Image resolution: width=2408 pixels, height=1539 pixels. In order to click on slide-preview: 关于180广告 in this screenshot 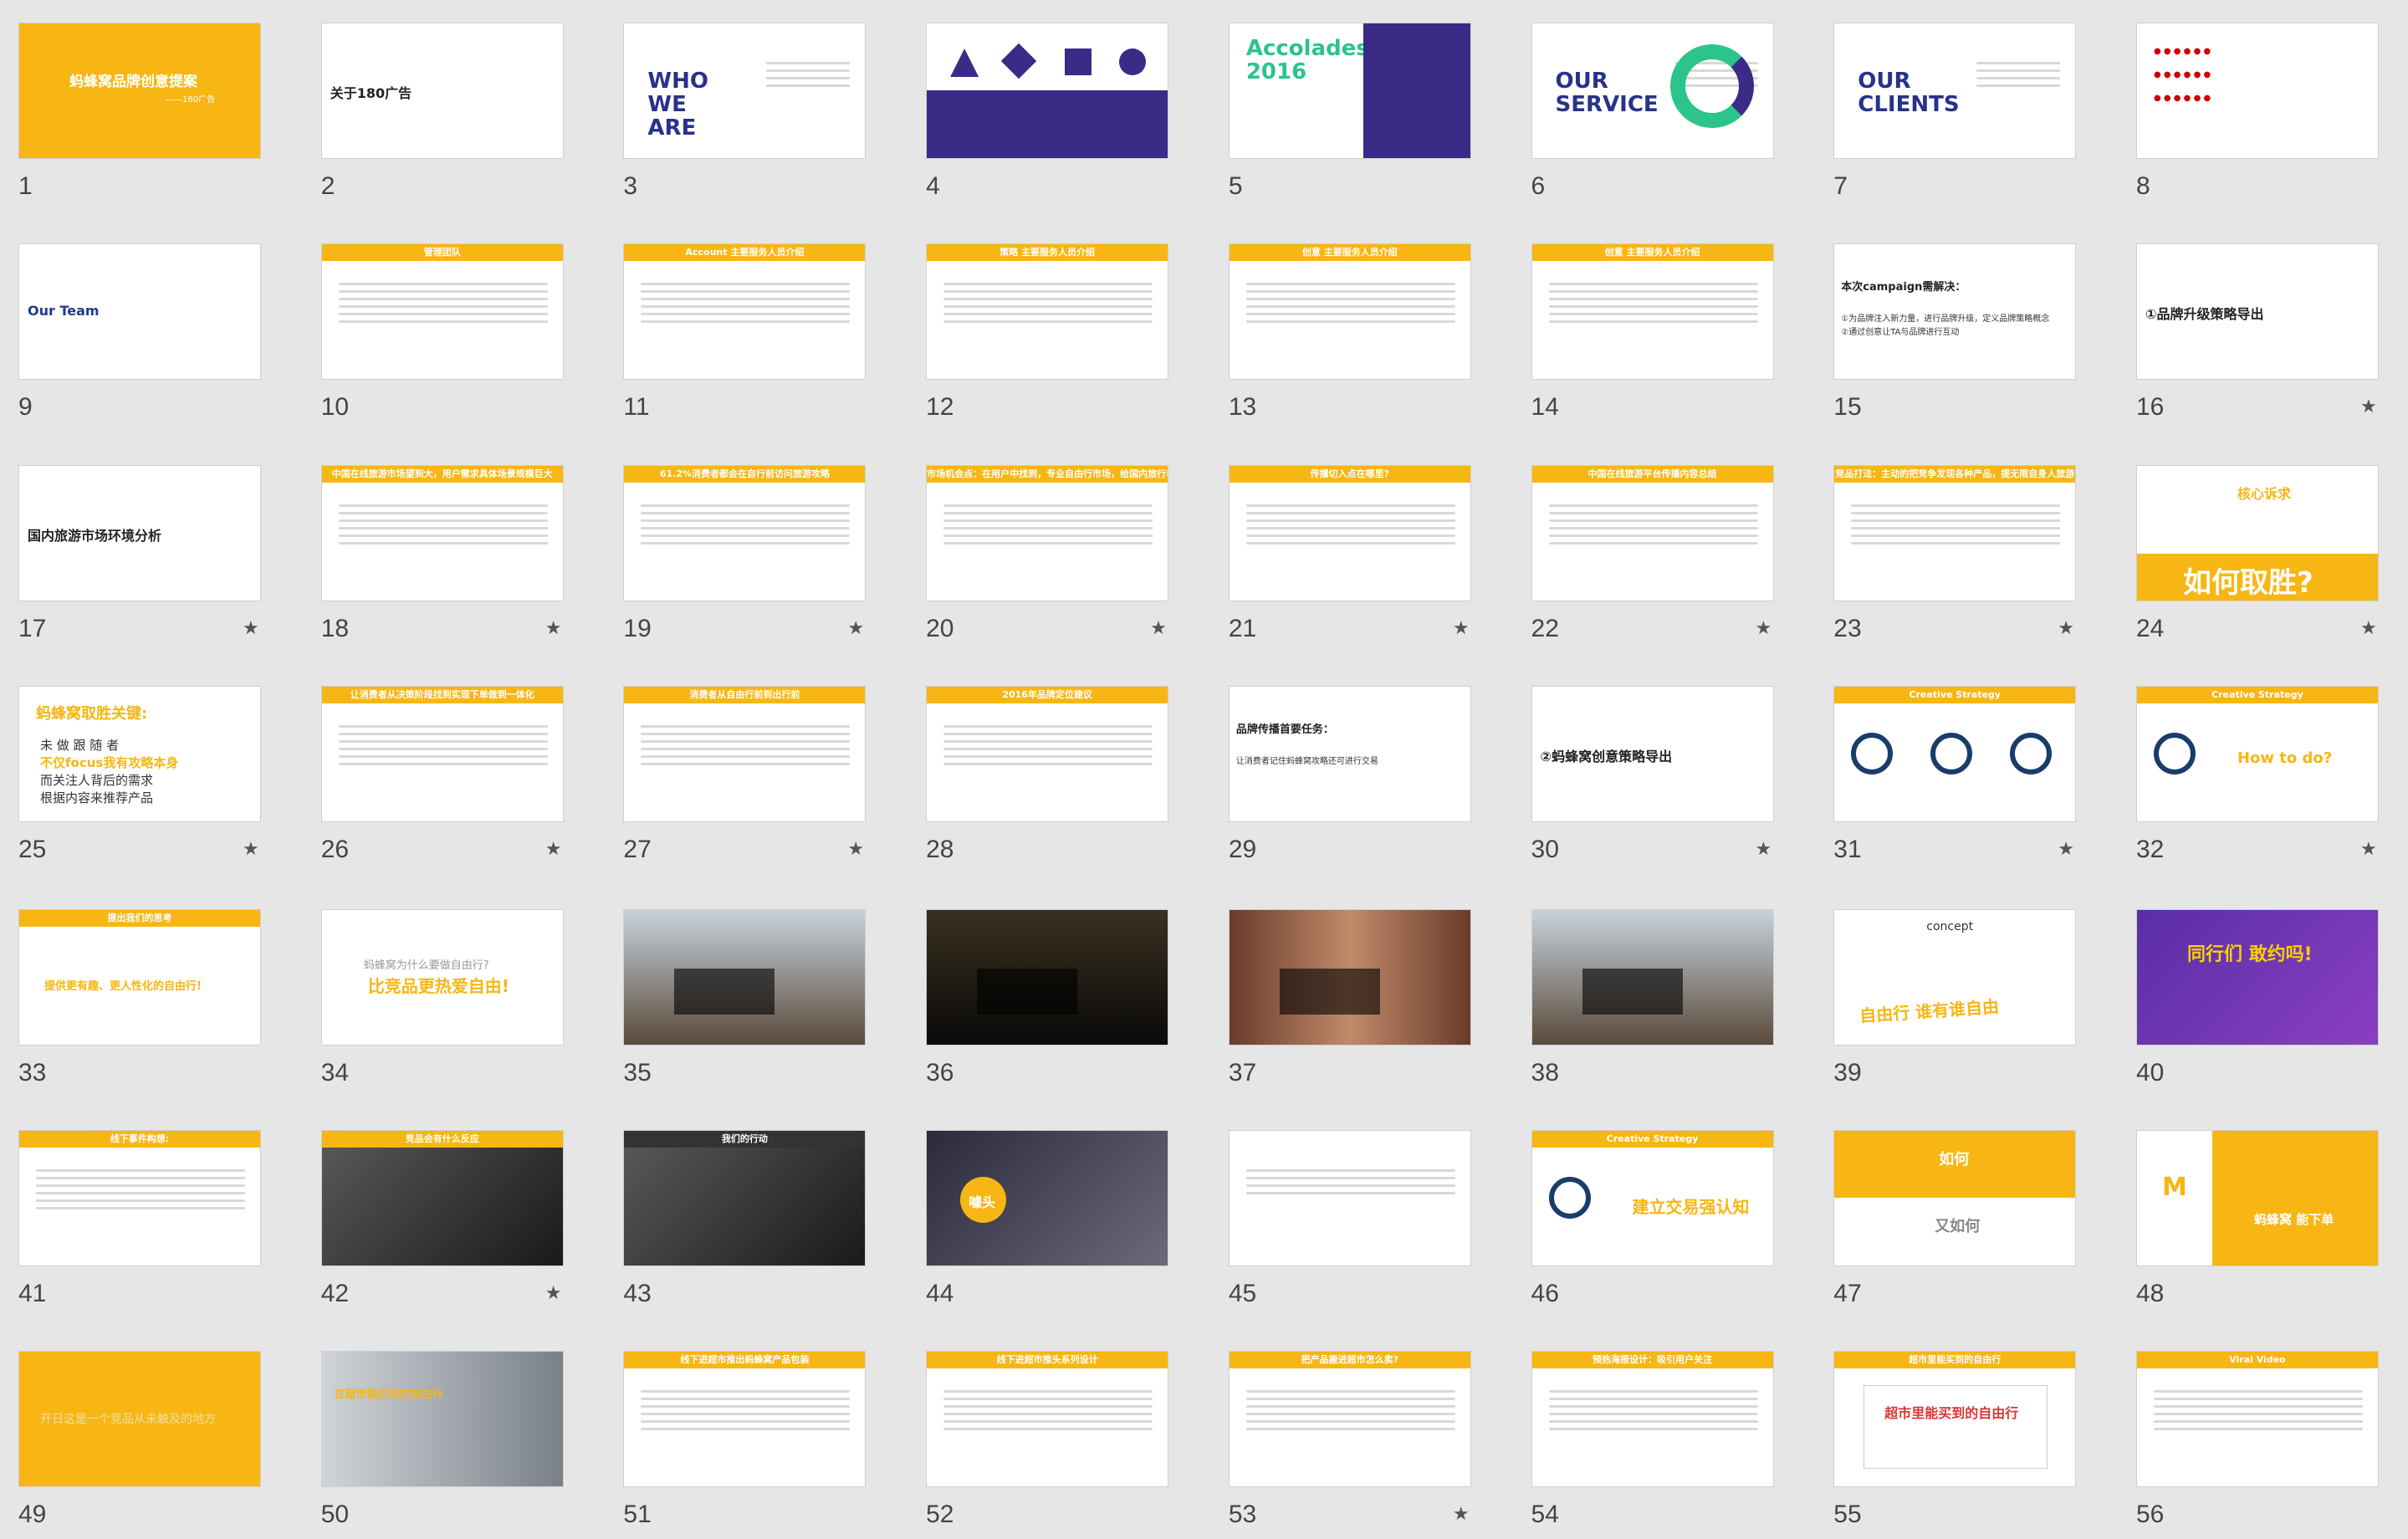, I will do `click(442, 91)`.